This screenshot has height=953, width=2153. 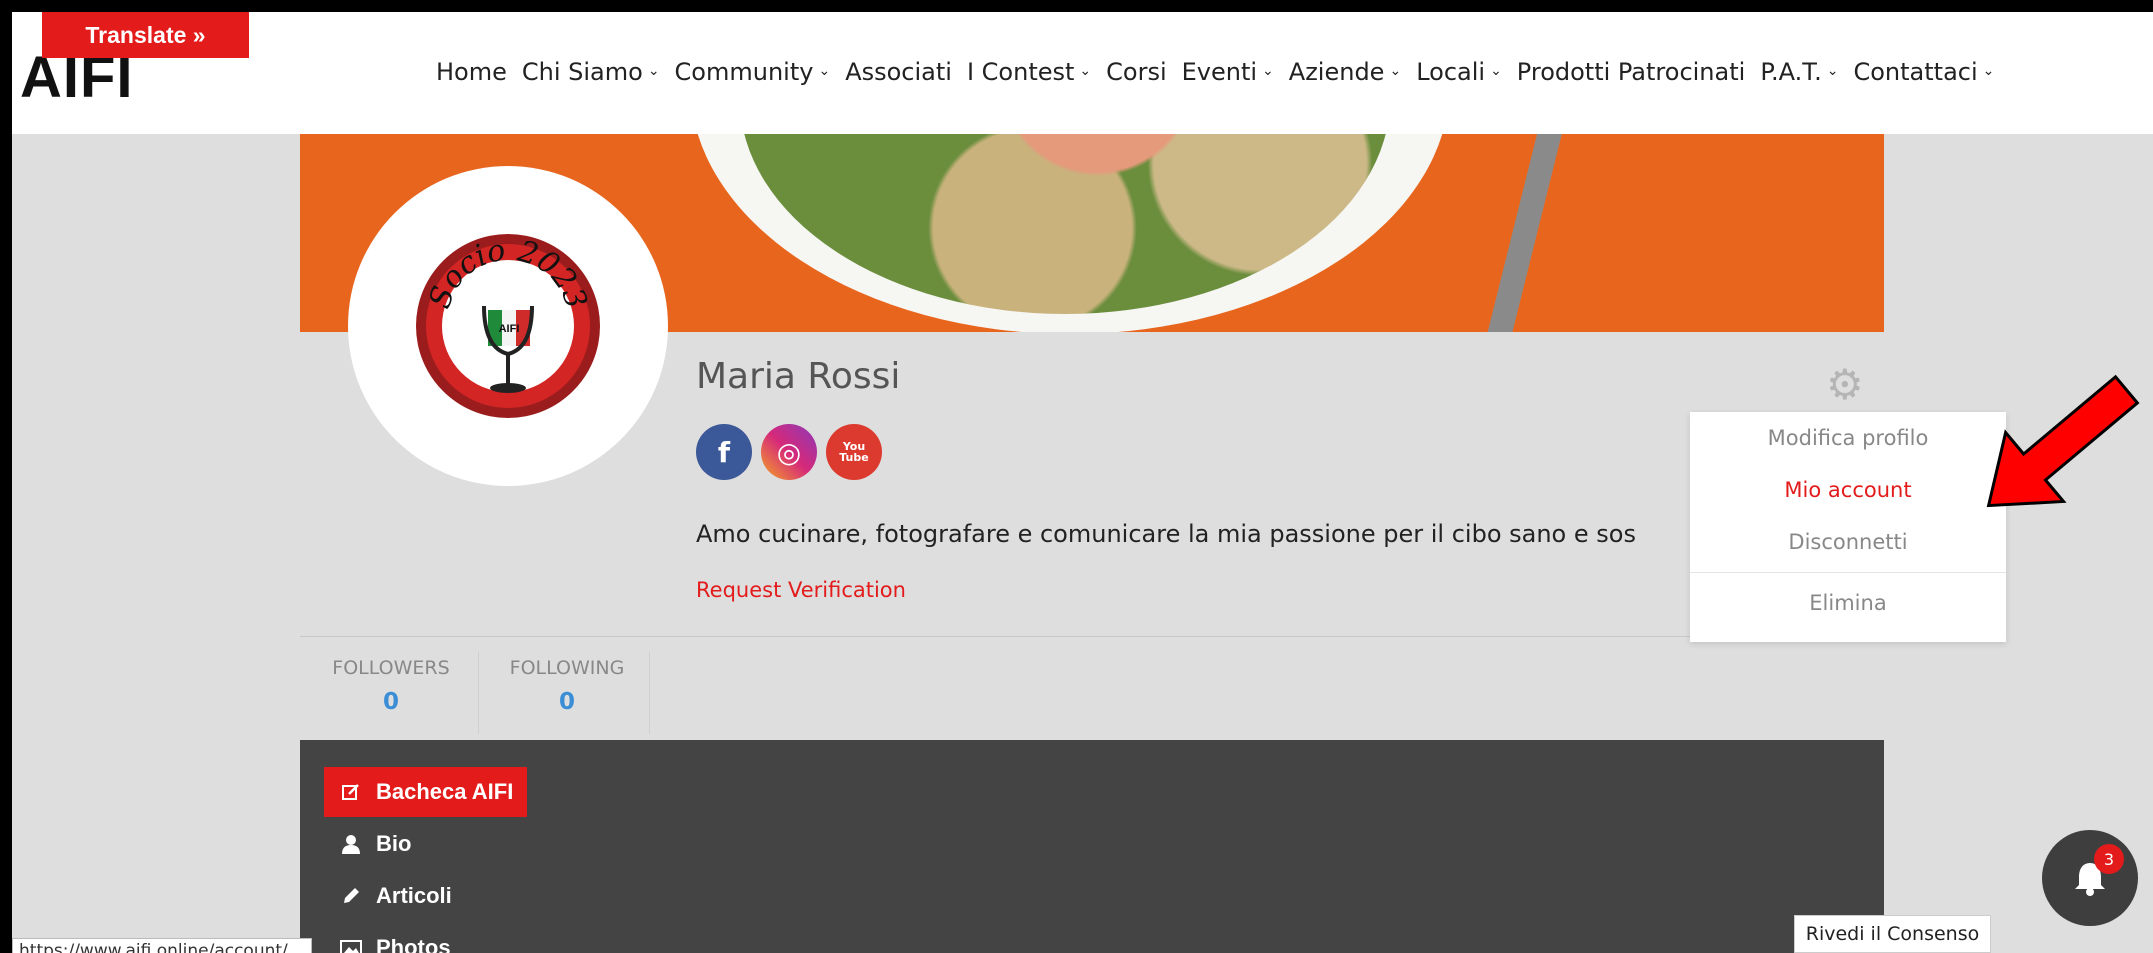 What do you see at coordinates (390, 702) in the screenshot?
I see `followers-count: 0` at bounding box center [390, 702].